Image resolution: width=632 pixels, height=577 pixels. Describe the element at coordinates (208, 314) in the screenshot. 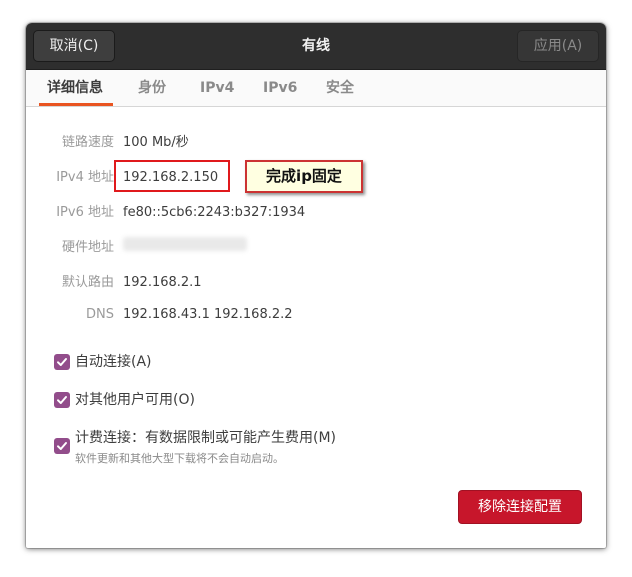

I see `dns-value: 192.168.43.1 192.168.2.2` at that location.